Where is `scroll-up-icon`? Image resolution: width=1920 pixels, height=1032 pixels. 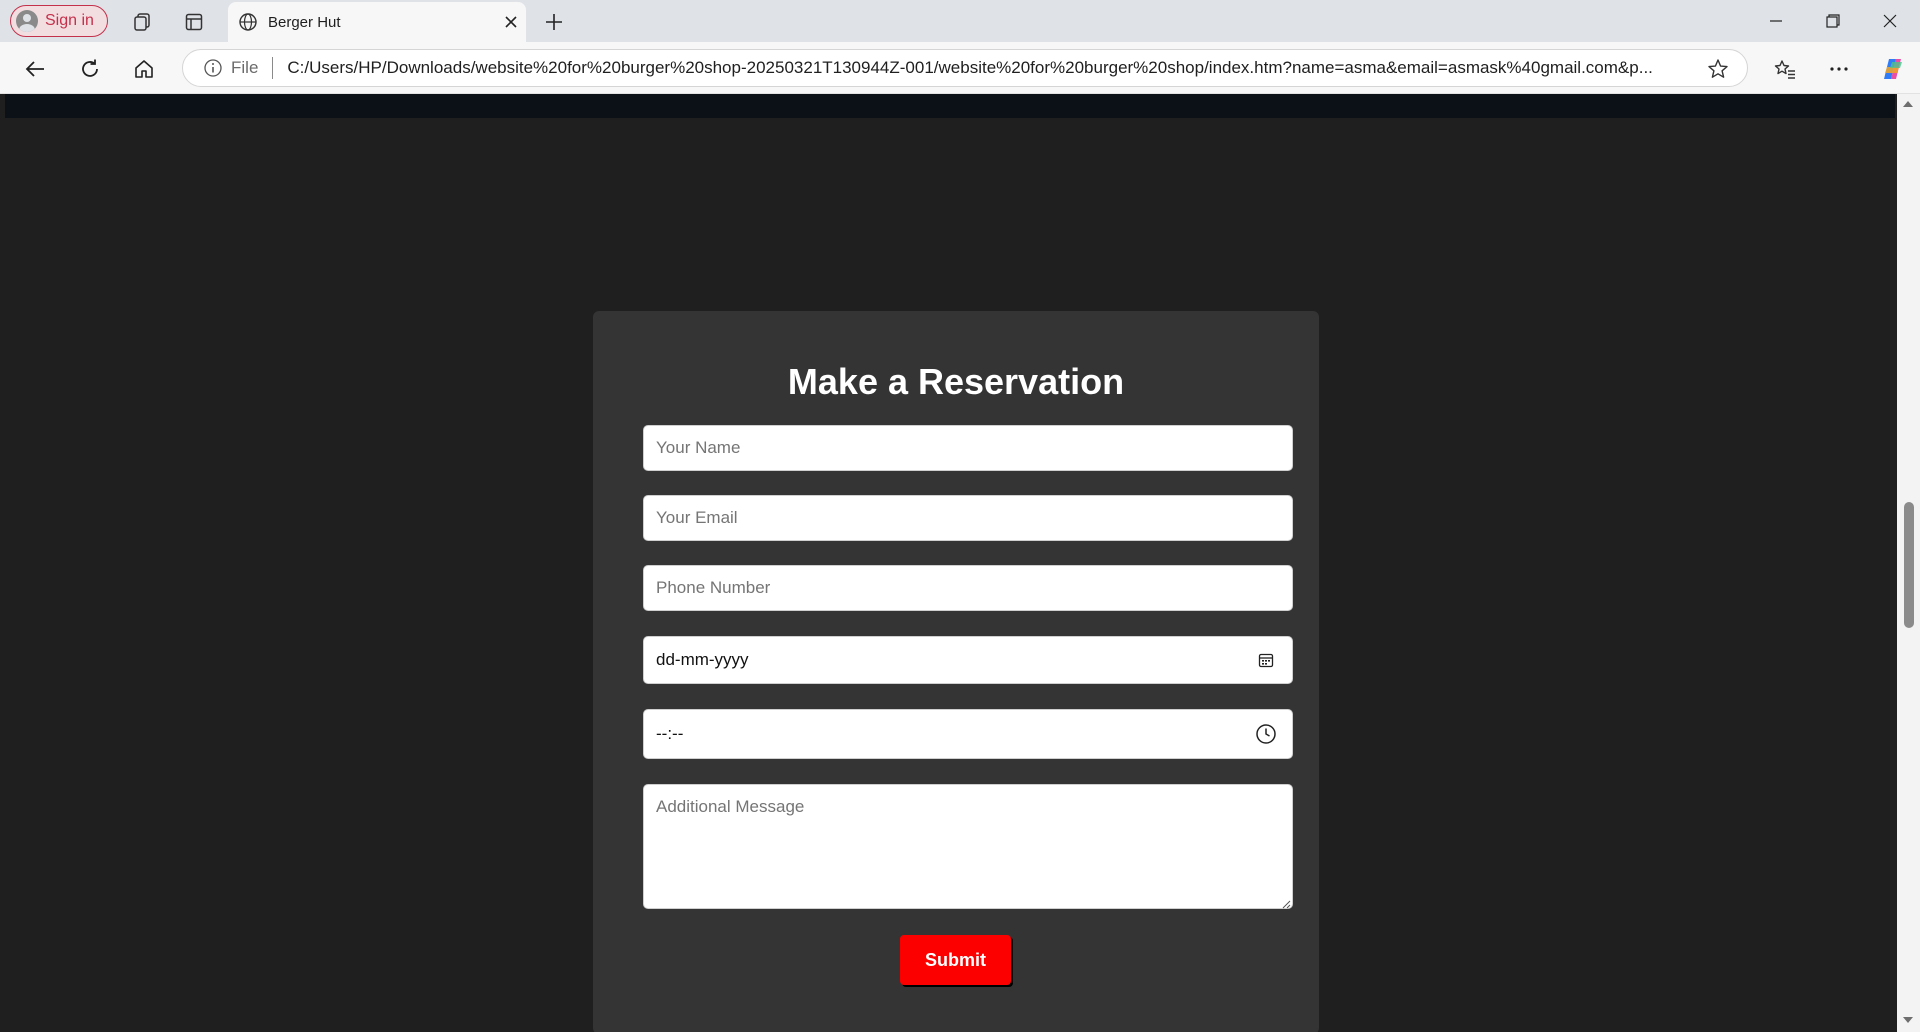 scroll-up-icon is located at coordinates (1908, 104).